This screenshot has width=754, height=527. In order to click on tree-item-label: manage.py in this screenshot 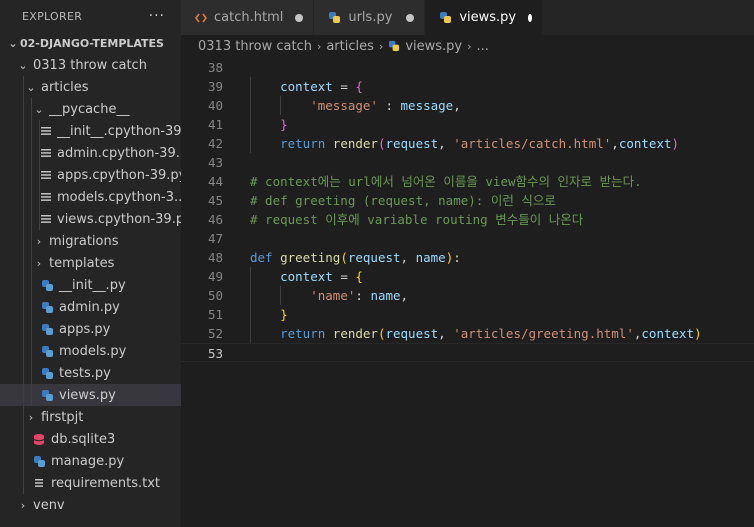, I will do `click(88, 461)`.